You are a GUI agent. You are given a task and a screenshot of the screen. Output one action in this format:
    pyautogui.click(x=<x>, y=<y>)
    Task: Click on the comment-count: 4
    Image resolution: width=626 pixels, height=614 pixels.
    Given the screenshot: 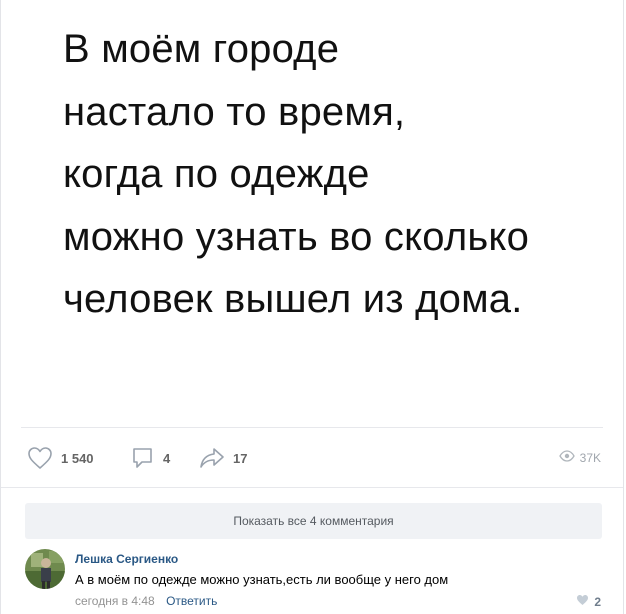 What is the action you would take?
    pyautogui.click(x=167, y=458)
    